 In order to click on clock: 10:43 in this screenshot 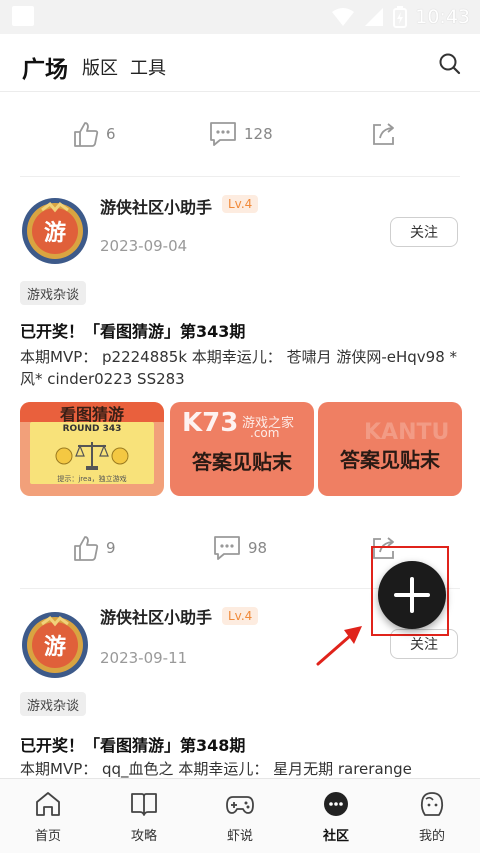, I will do `click(442, 17)`.